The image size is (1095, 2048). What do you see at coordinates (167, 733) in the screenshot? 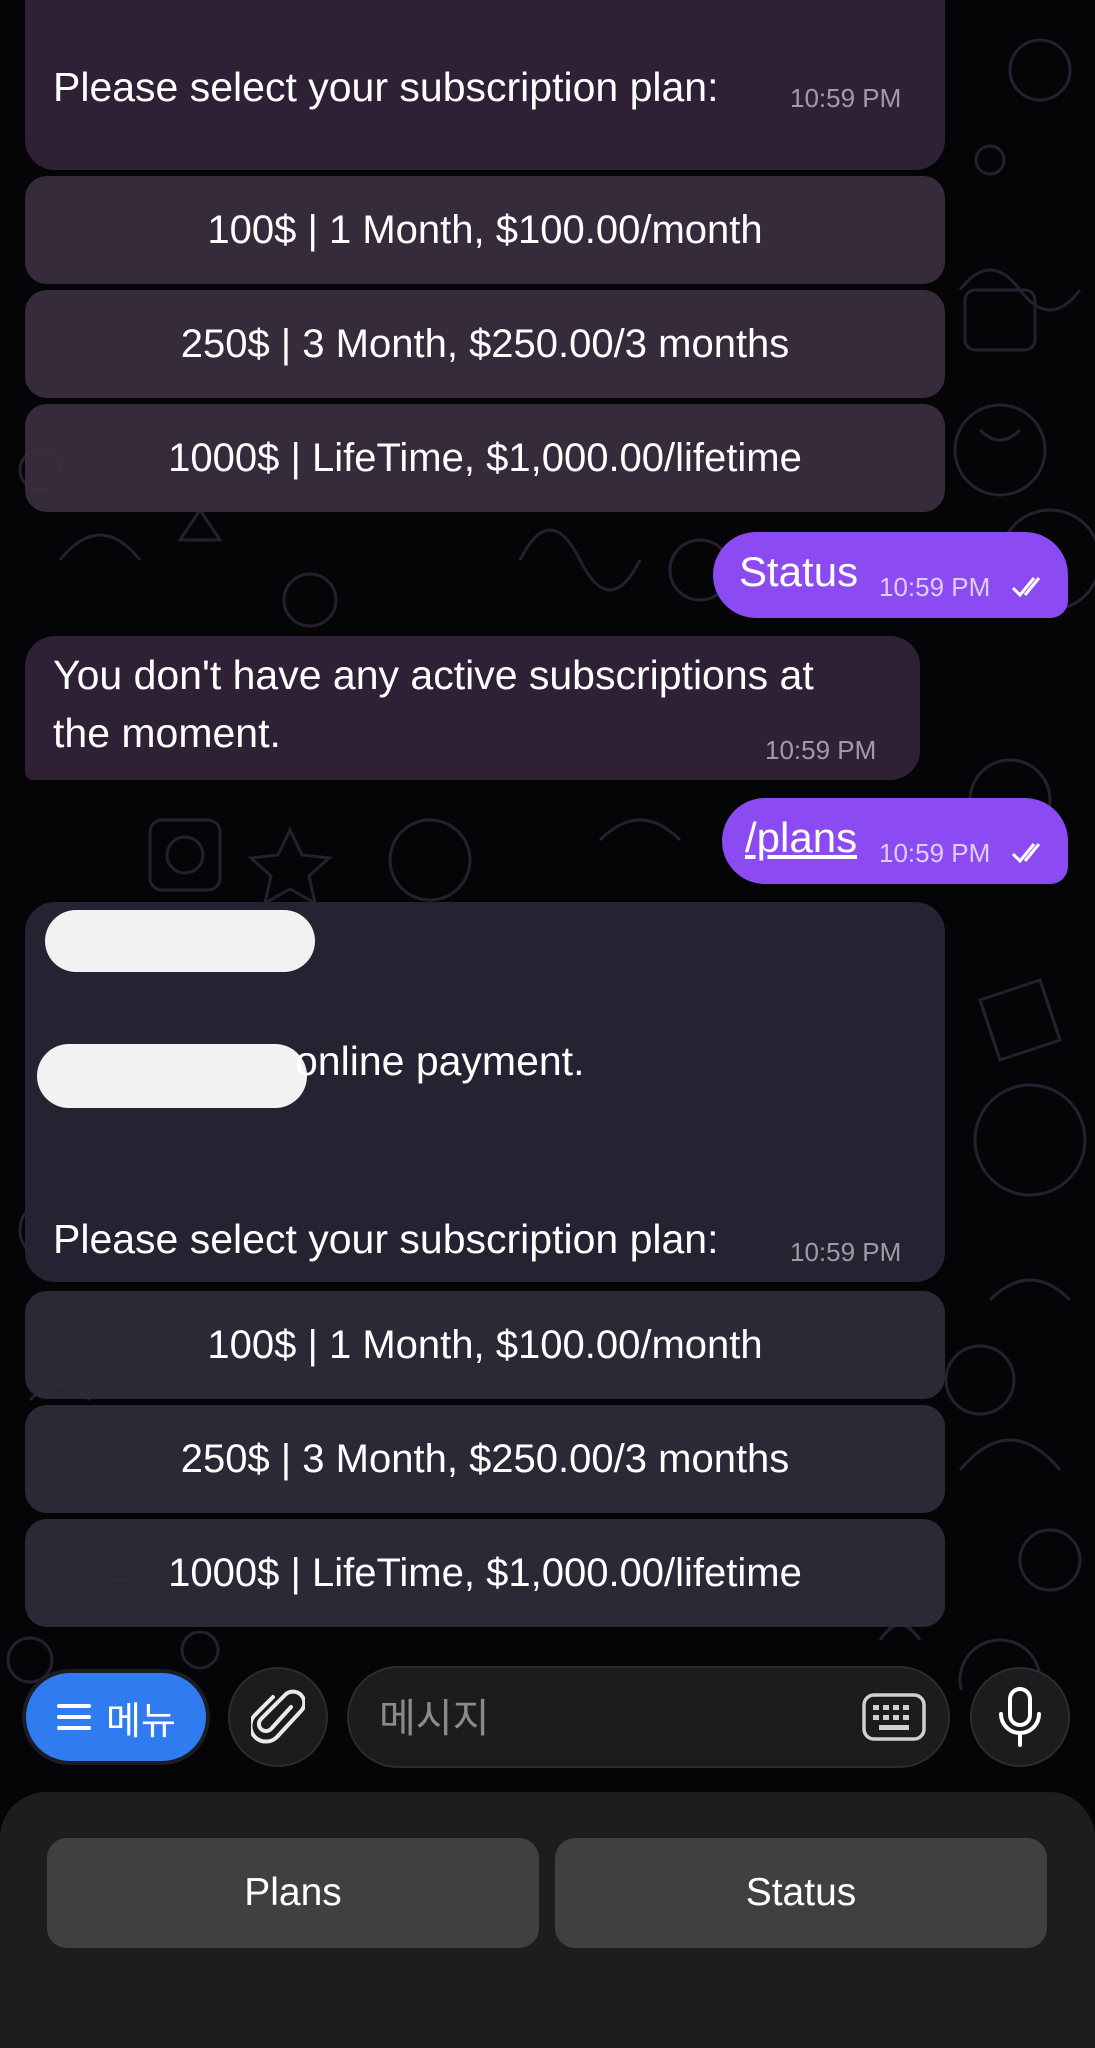
I see `message-text-line-2: the moment.` at bounding box center [167, 733].